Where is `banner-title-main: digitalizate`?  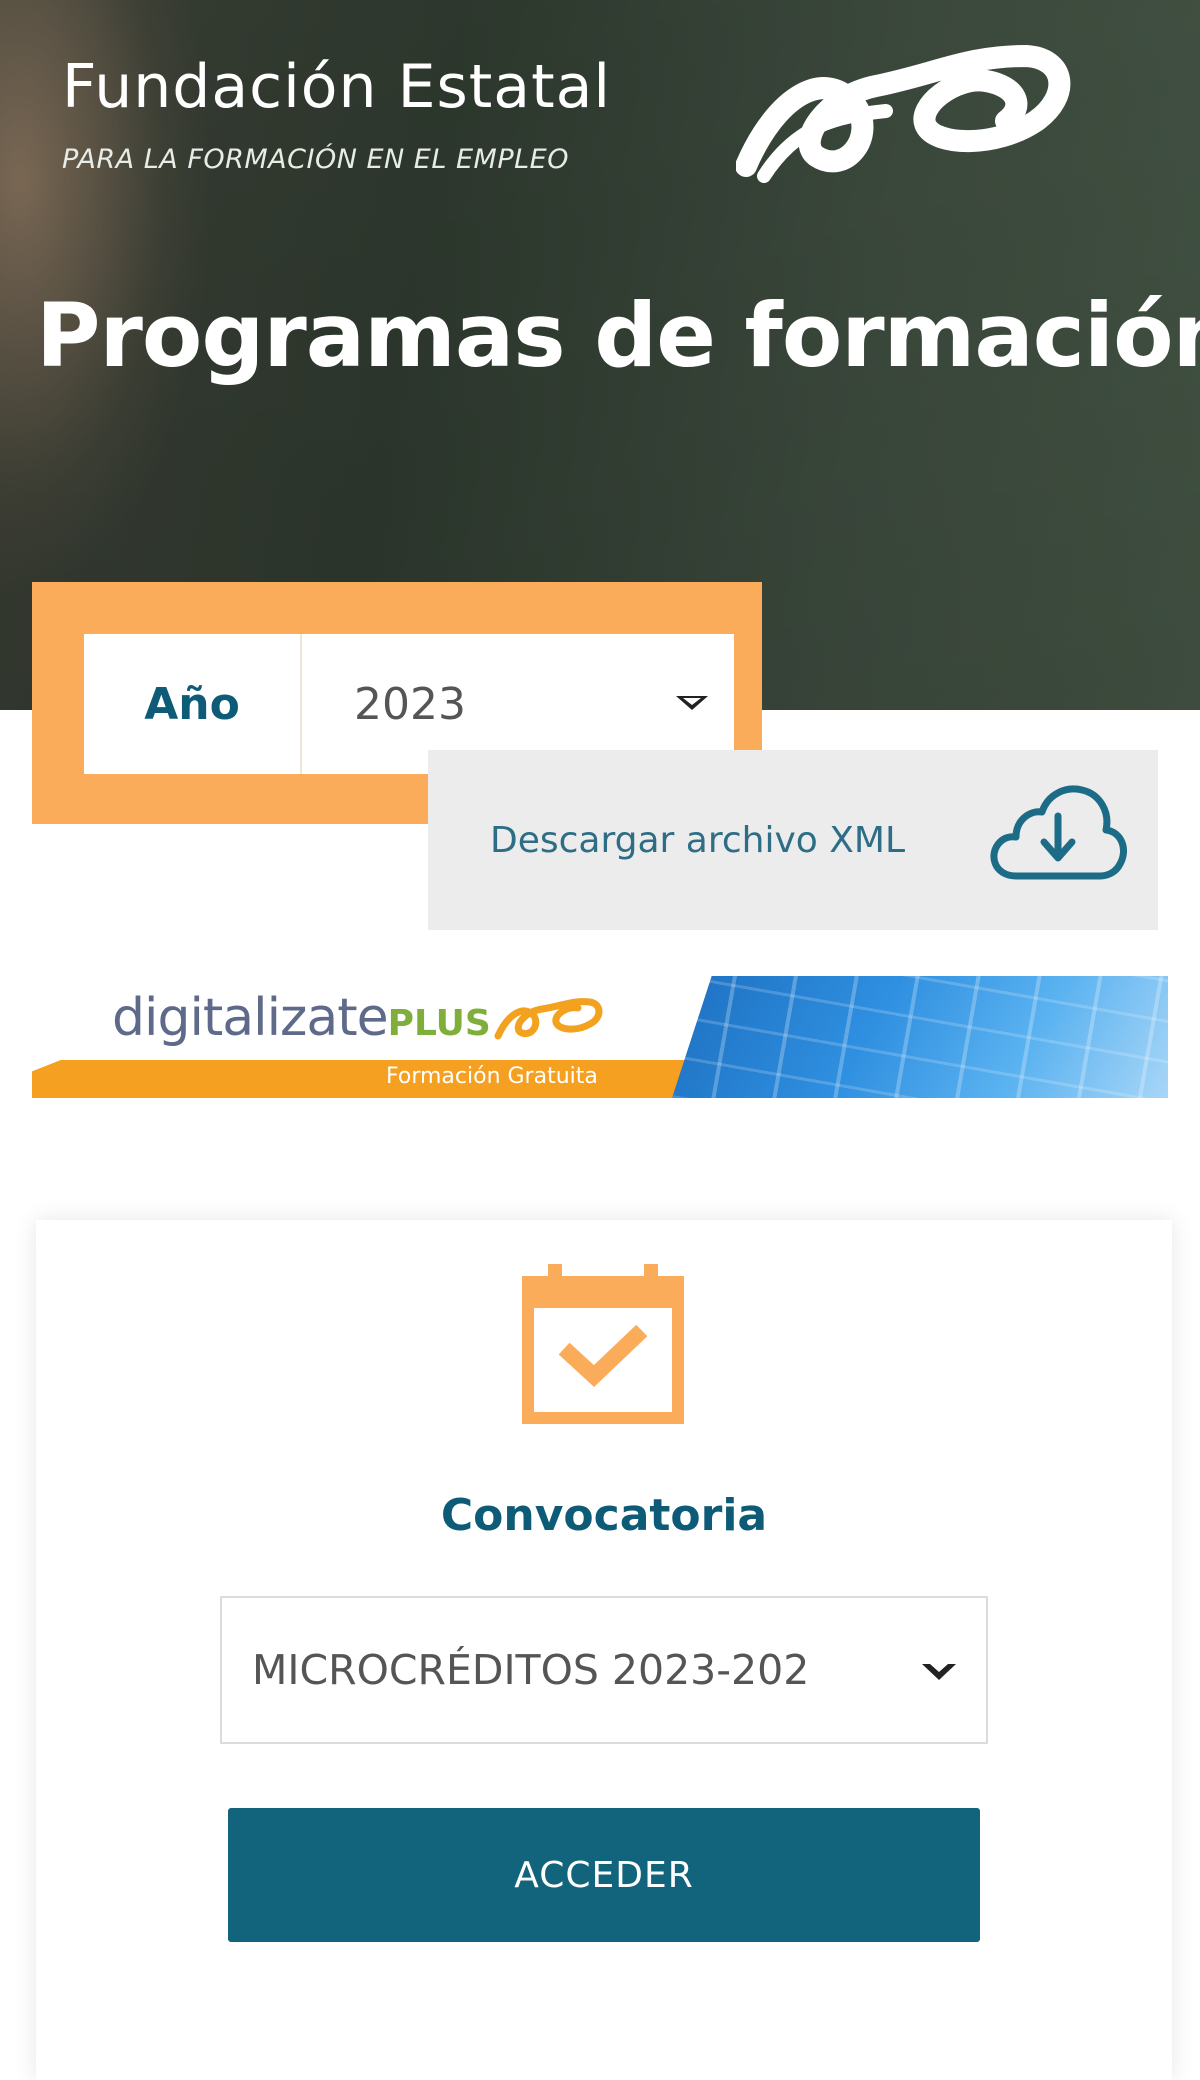
banner-title-main: digitalizate is located at coordinates (250, 1018).